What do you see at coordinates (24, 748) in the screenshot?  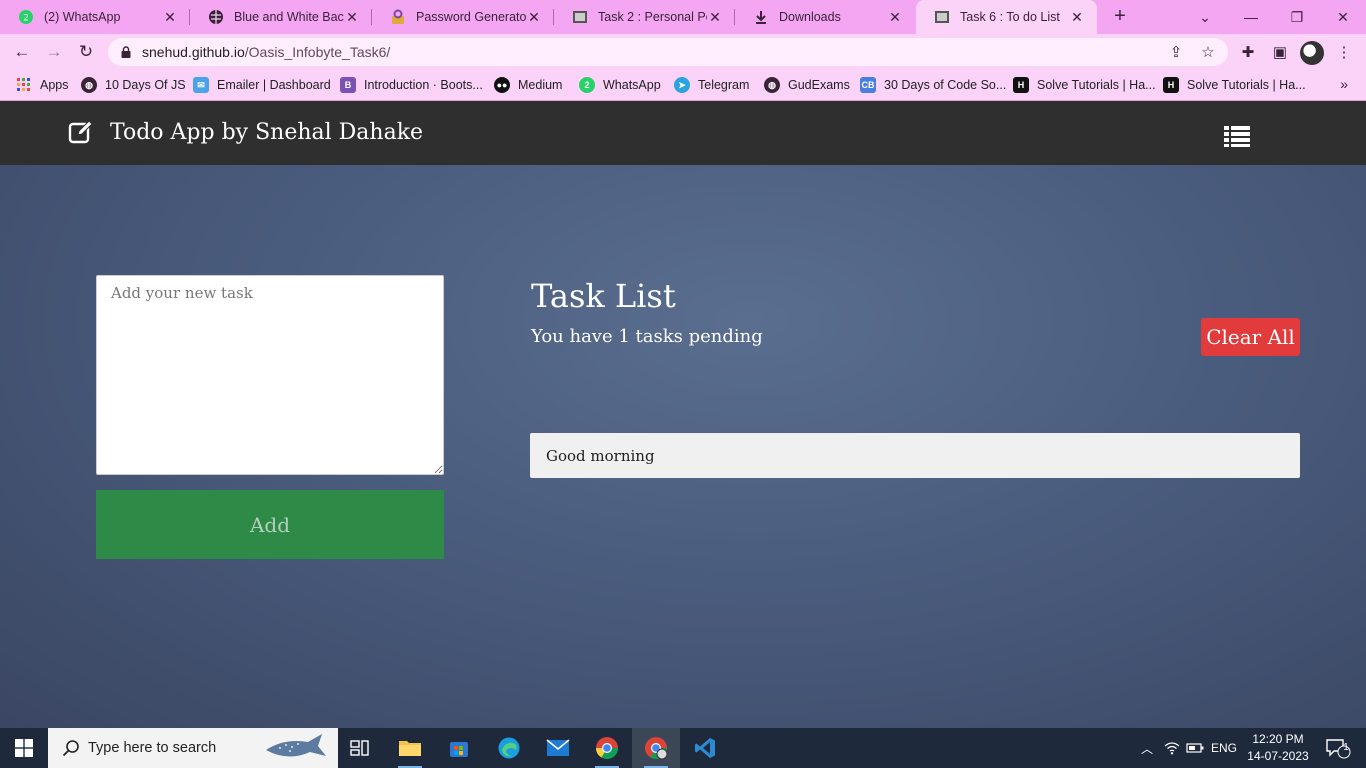 I see `windows-start-icon` at bounding box center [24, 748].